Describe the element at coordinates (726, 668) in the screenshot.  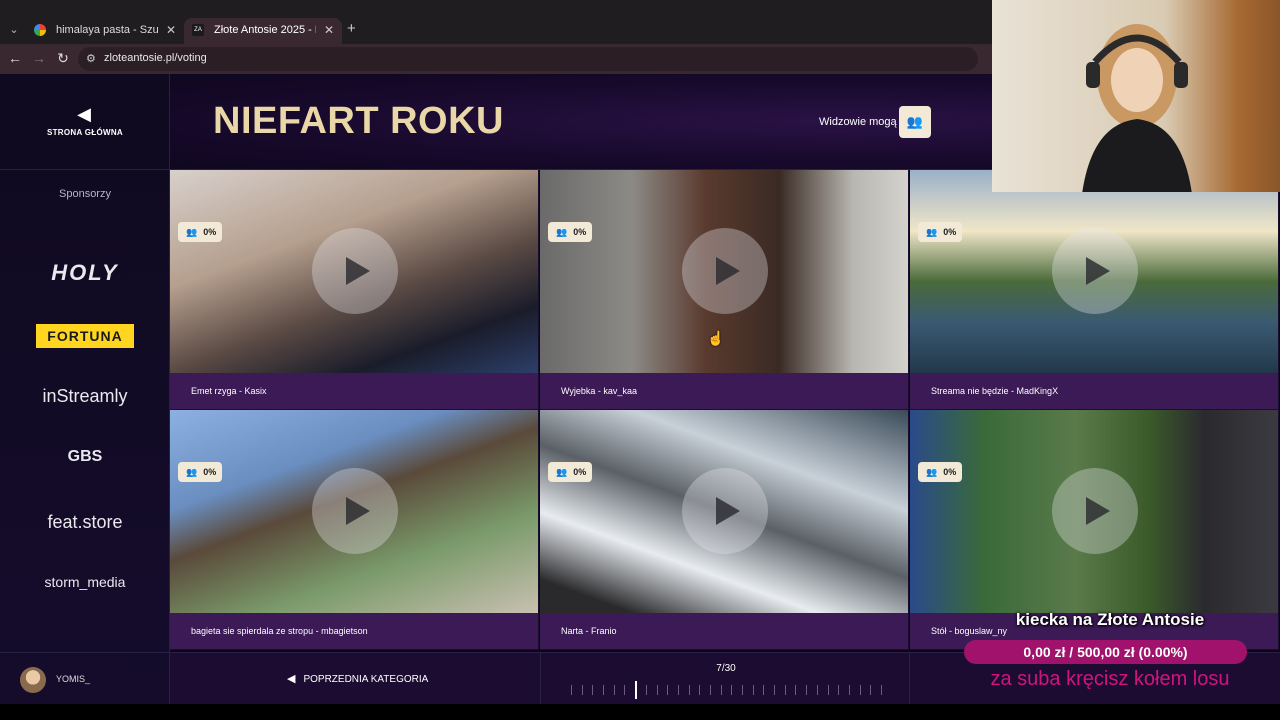
I see `page-counter: 7/30` at that location.